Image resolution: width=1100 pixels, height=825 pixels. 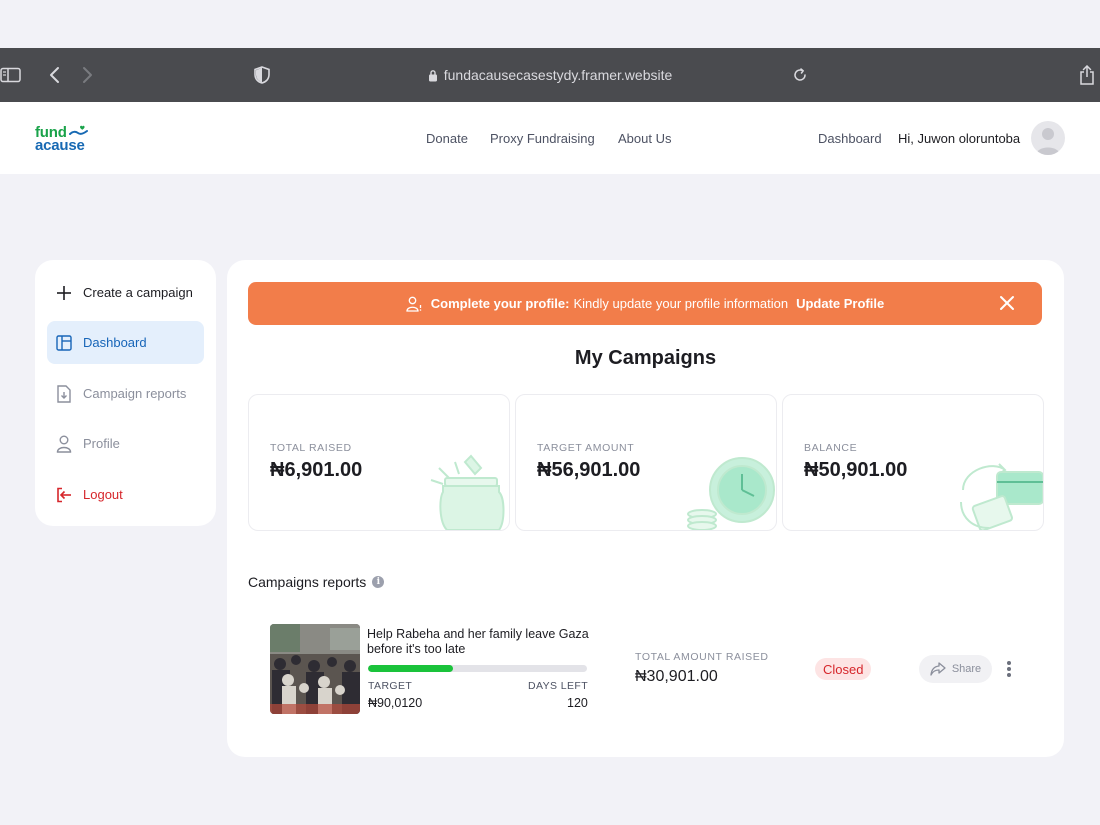 What do you see at coordinates (1001, 496) in the screenshot?
I see `wallet-card-icon` at bounding box center [1001, 496].